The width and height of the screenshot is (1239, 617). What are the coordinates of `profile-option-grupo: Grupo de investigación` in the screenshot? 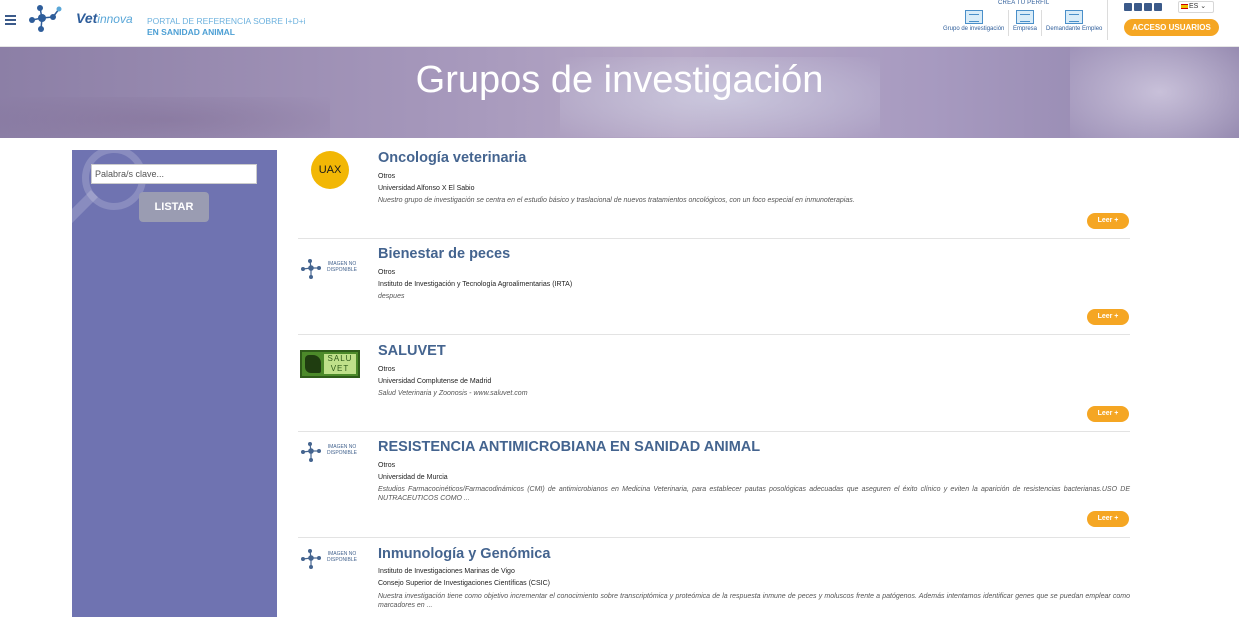 It's located at (973, 21).